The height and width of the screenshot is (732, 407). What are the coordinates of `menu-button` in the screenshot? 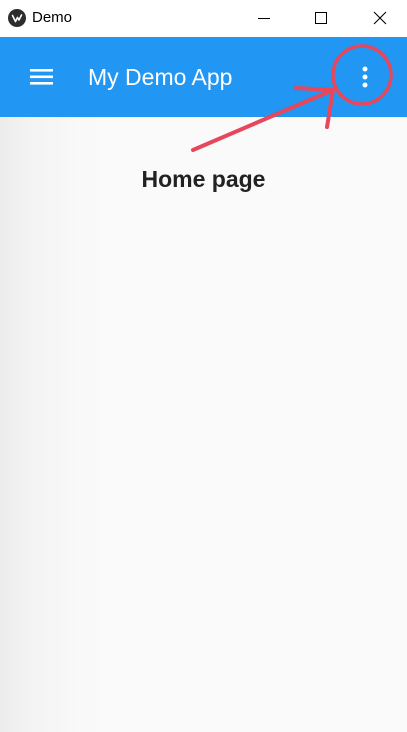 It's located at (42, 77).